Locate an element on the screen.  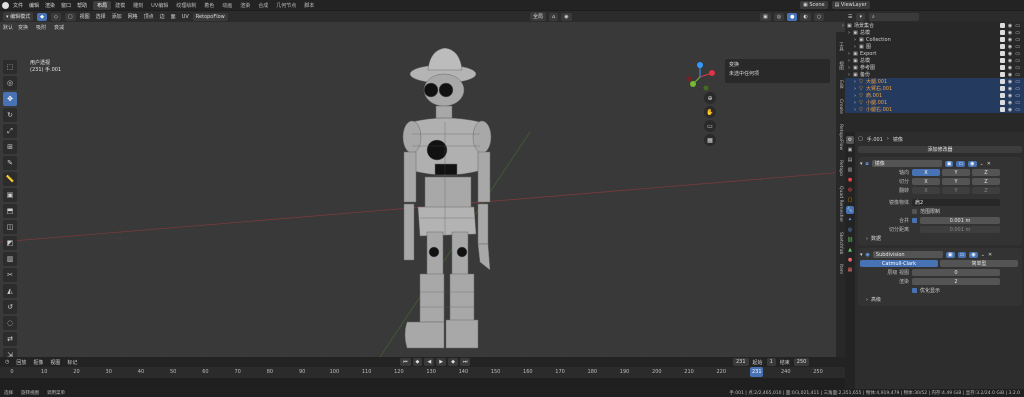
bisect-y-toggle: Y is located at coordinates (956, 181).